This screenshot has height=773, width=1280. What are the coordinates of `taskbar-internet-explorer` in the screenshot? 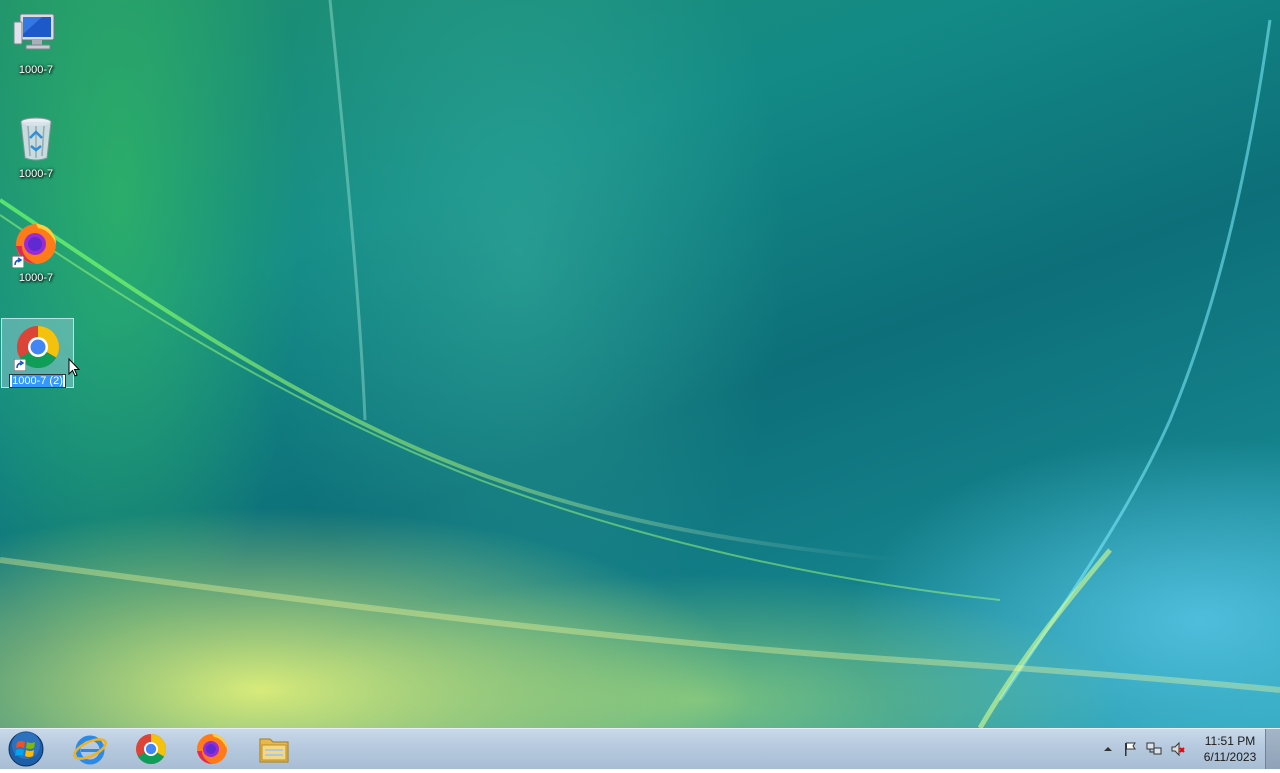 It's located at (90, 749).